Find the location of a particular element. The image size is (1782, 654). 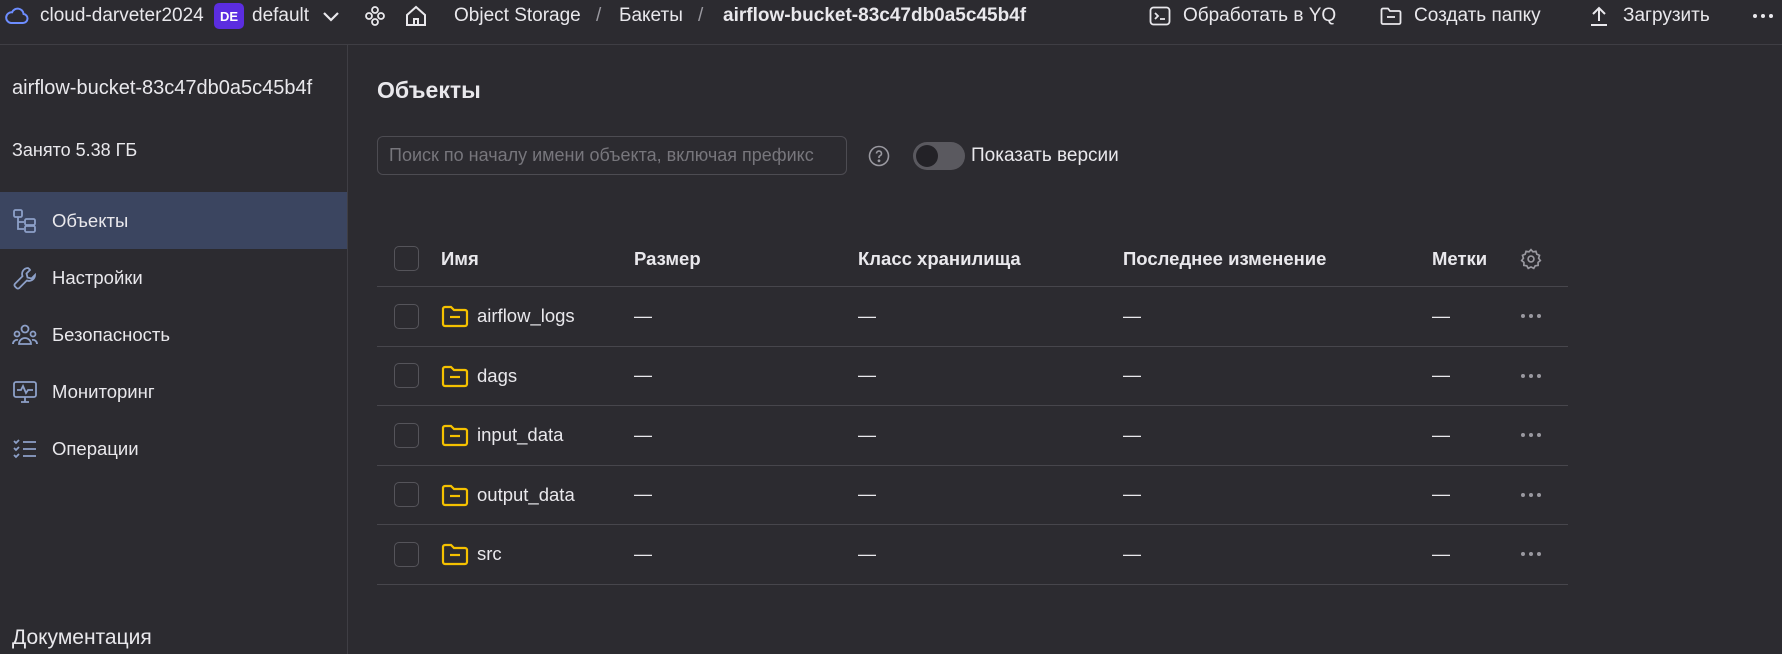

process-yq-button: Обработать в YQ is located at coordinates (1242, 16).